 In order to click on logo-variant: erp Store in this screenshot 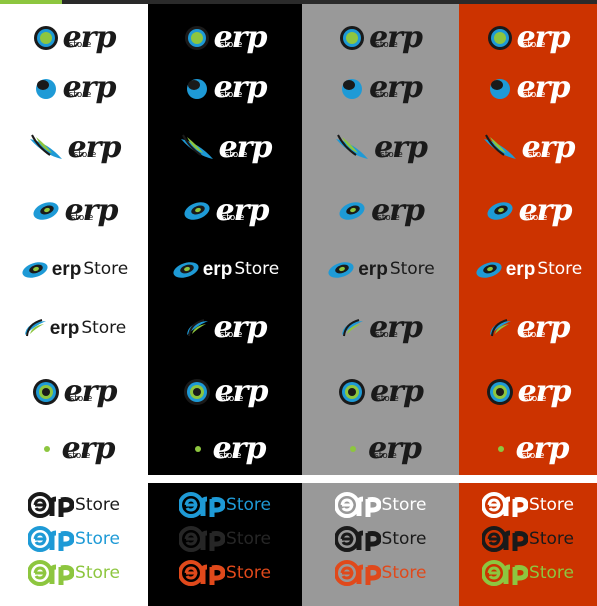, I will do `click(528, 269)`.